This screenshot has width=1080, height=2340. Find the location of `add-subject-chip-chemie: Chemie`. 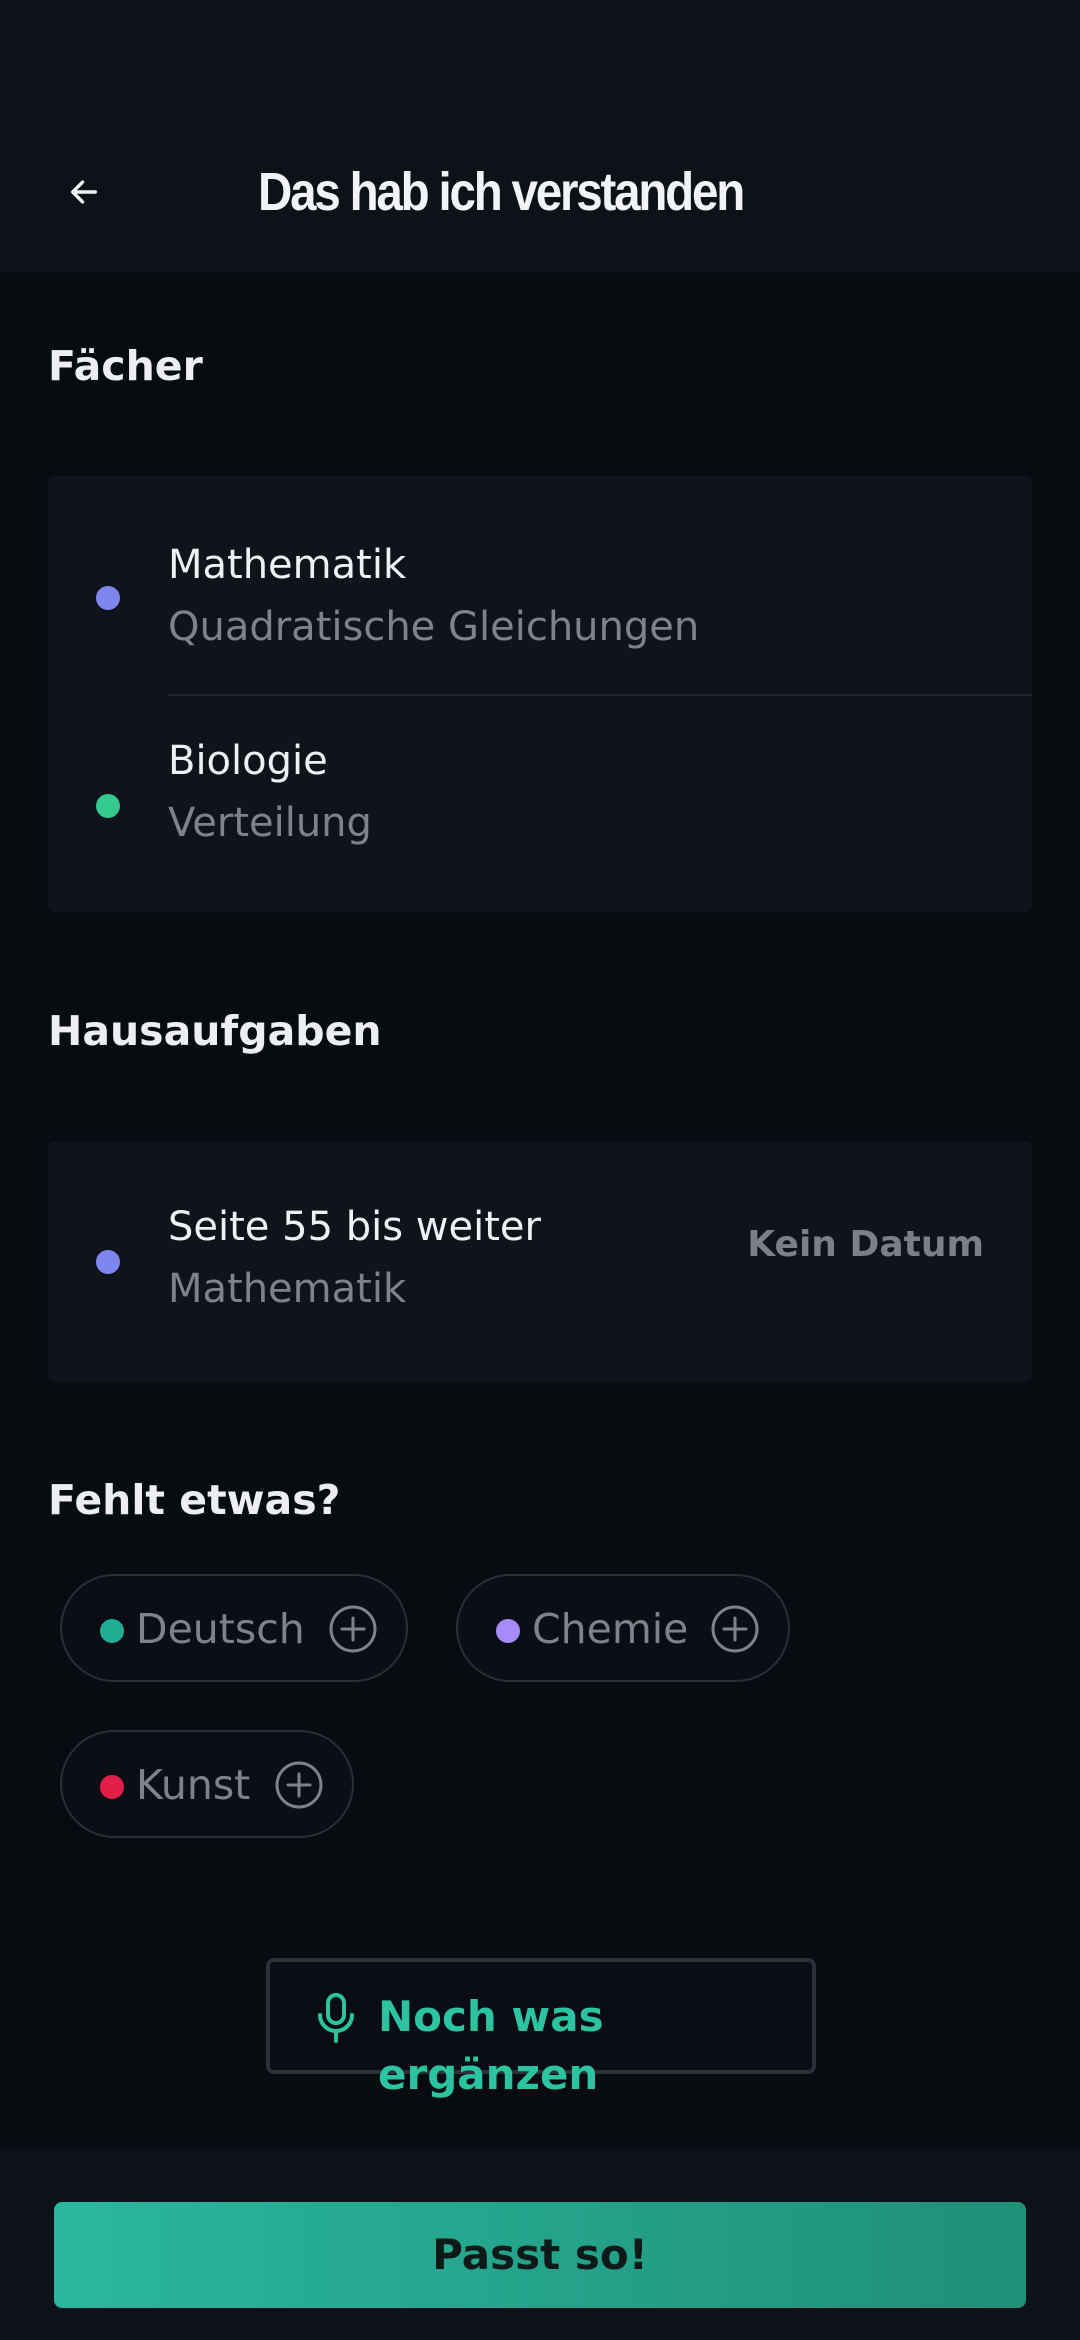

add-subject-chip-chemie: Chemie is located at coordinates (623, 1628).